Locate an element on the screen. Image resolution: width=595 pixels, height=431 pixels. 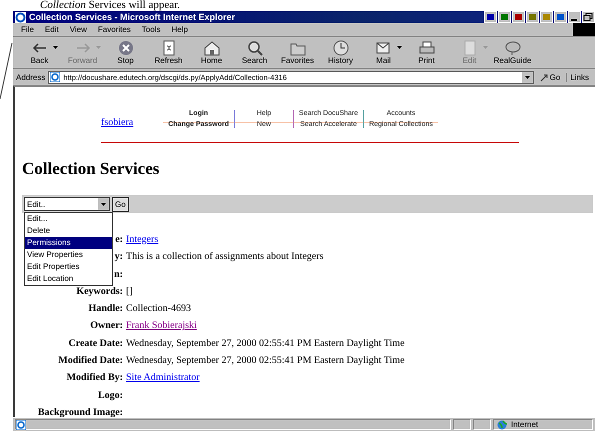
field-value: This is a collection of assignments about Integers is located at coordinates (225, 256).